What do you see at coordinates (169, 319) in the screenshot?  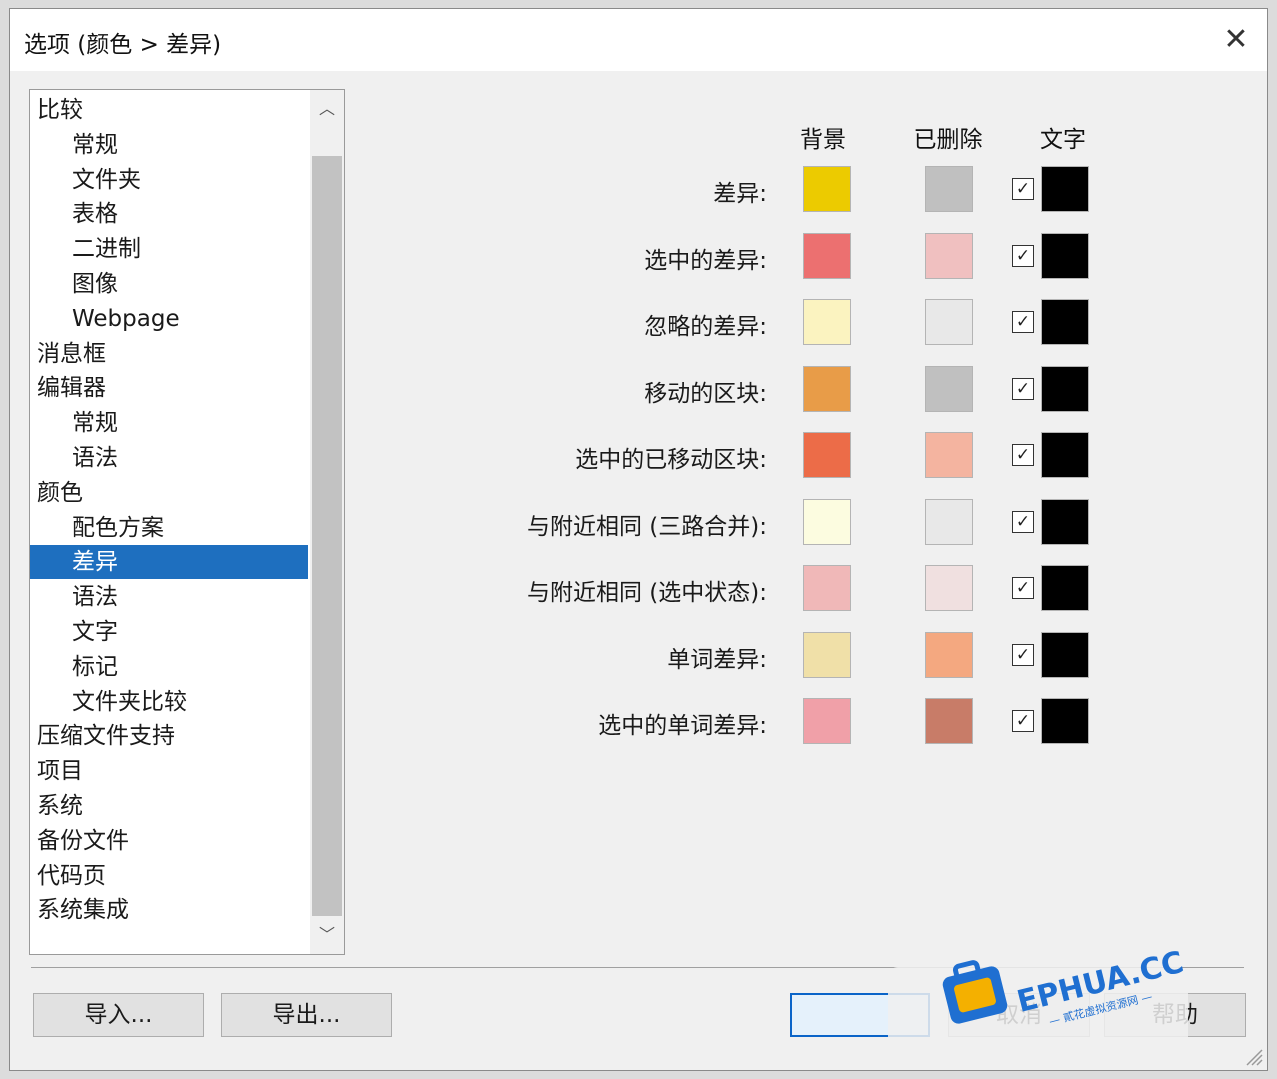 I see `tree-item: Webpage` at bounding box center [169, 319].